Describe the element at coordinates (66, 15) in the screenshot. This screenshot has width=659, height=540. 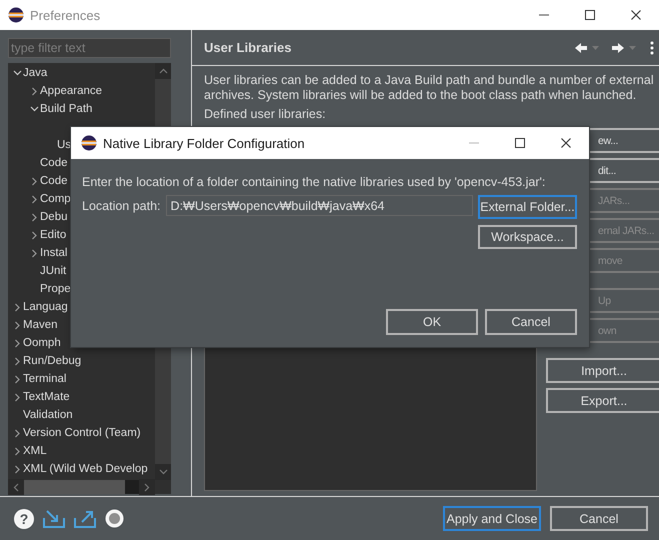
I see `window-title: Preferences` at that location.